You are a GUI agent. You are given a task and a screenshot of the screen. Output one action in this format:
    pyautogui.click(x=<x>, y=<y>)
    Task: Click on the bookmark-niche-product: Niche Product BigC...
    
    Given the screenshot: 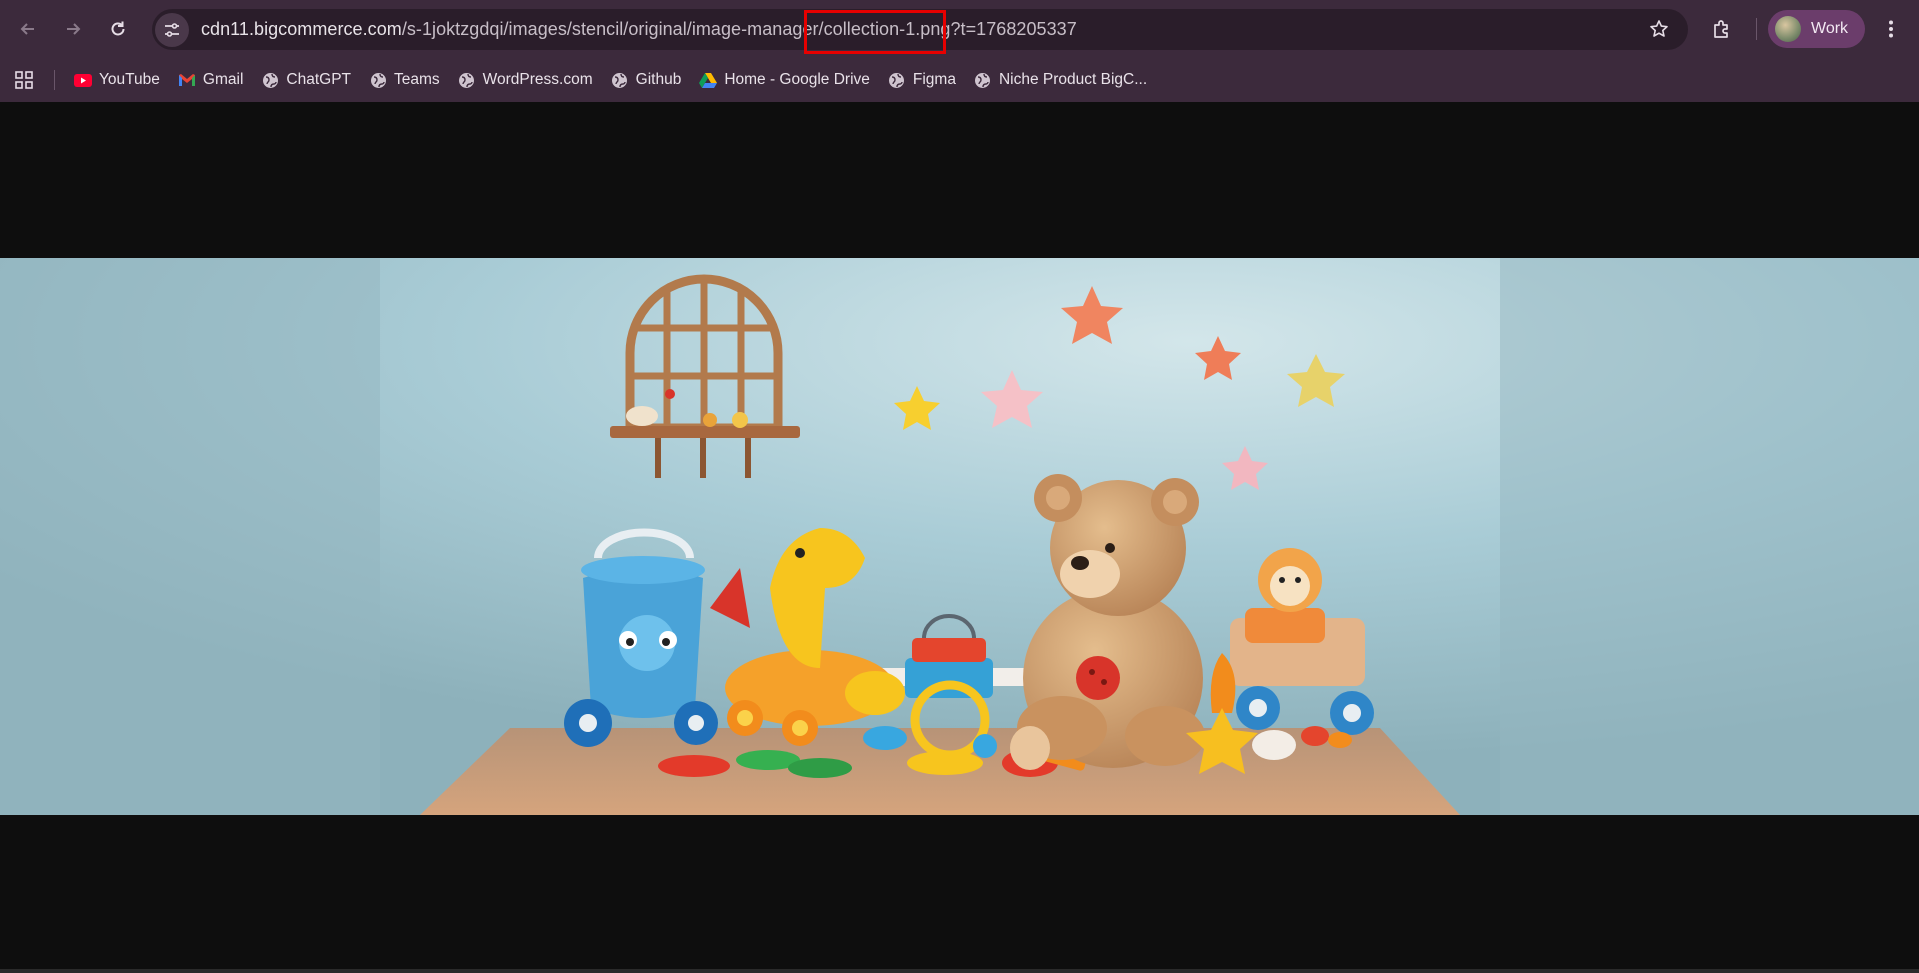 What is the action you would take?
    pyautogui.click(x=1060, y=80)
    